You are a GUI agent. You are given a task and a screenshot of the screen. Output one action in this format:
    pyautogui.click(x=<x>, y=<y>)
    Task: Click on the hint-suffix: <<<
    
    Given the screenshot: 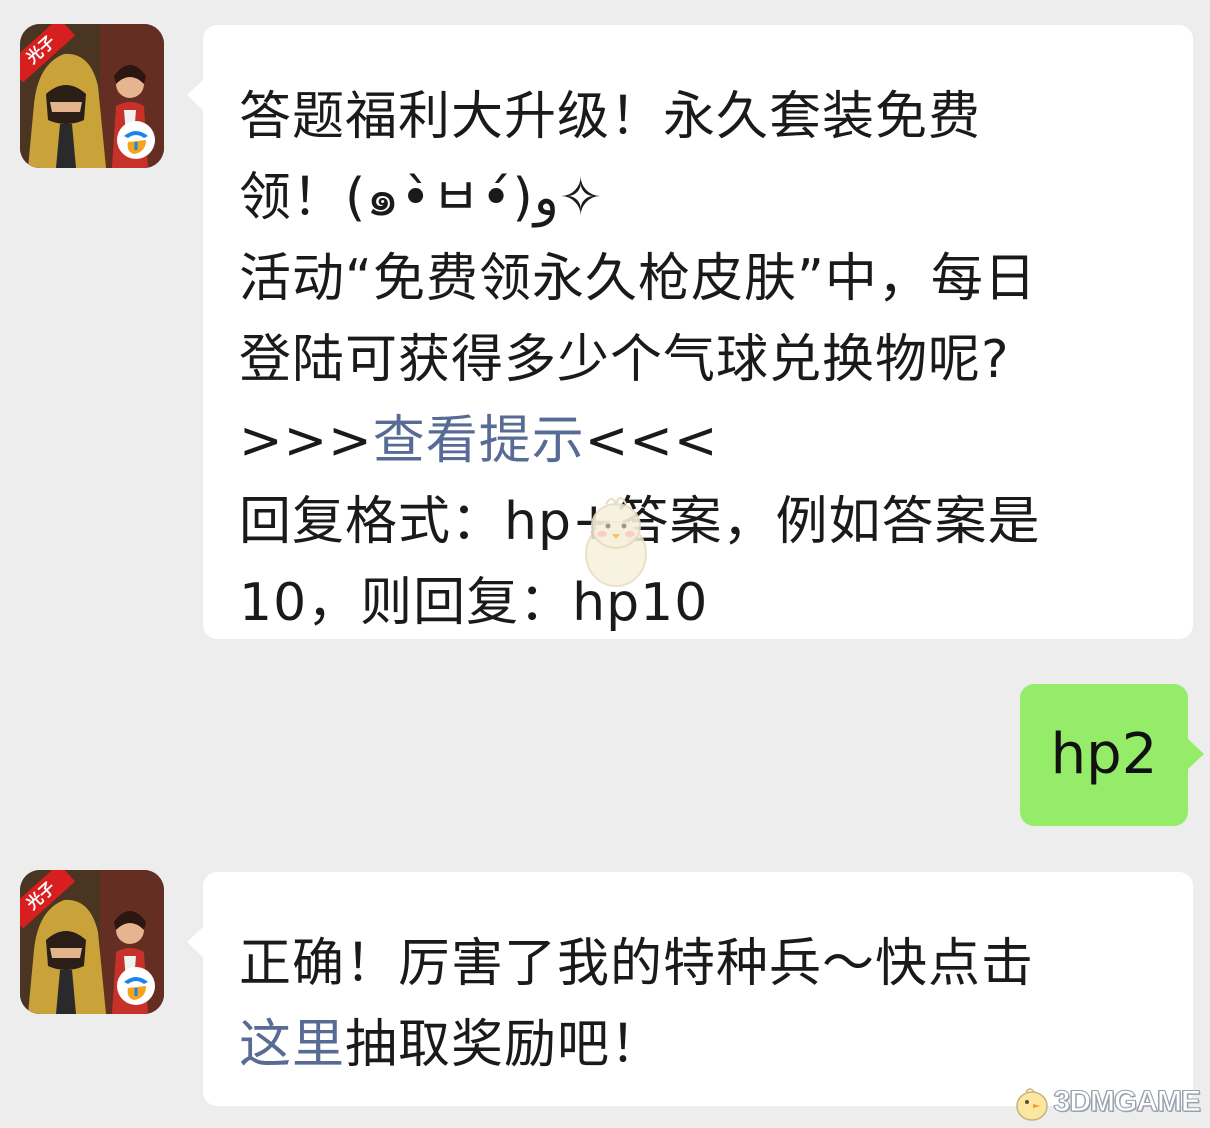 What is the action you would take?
    pyautogui.click(x=651, y=441)
    